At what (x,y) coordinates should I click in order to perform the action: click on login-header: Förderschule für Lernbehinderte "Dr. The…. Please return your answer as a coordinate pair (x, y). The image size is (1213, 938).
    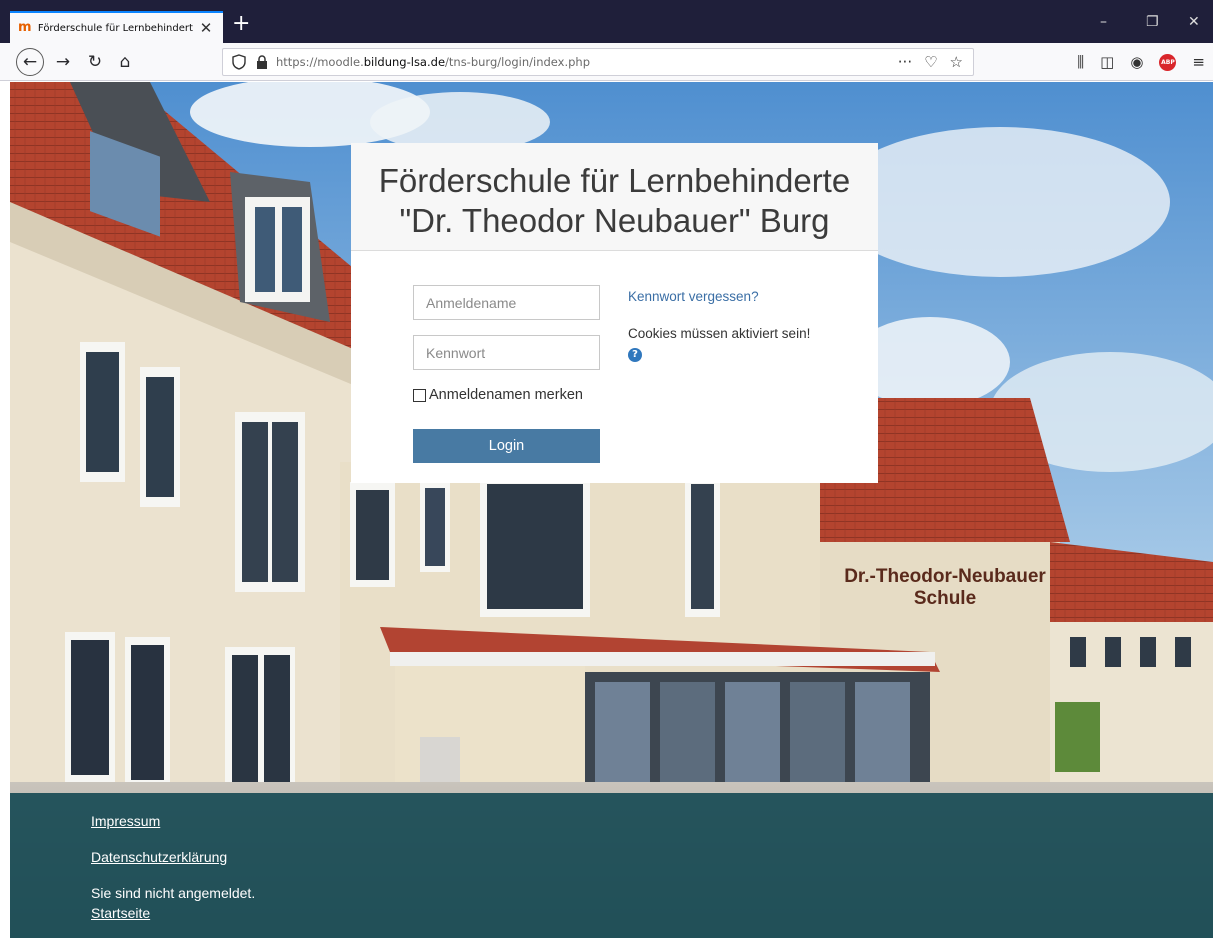
    Looking at the image, I should click on (614, 197).